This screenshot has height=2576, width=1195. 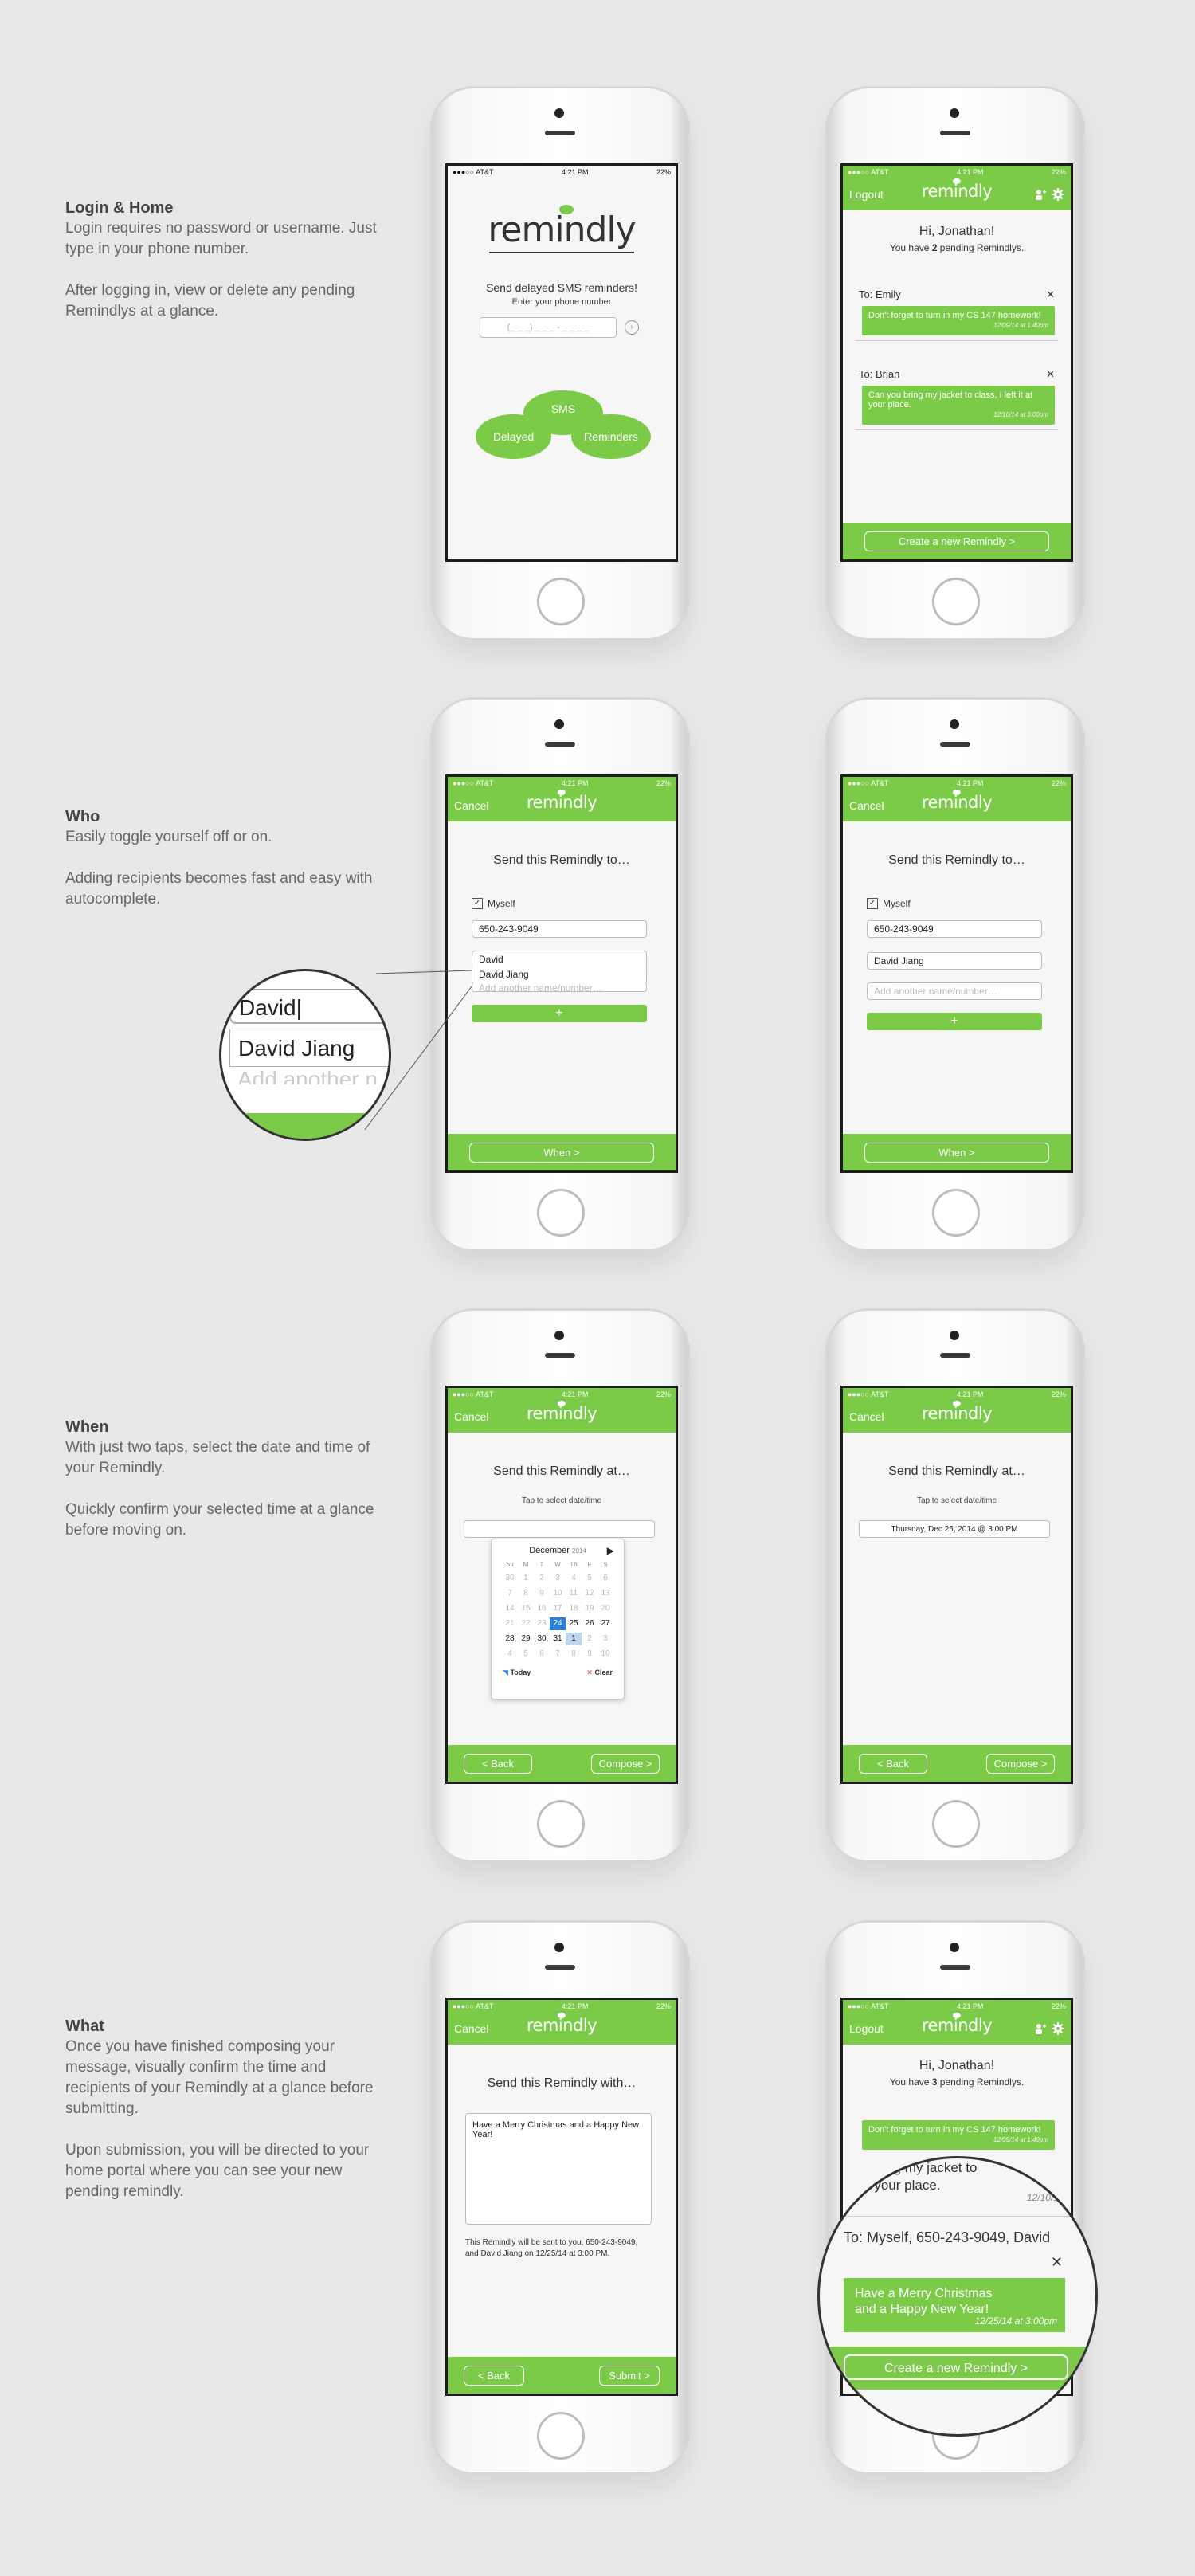 What do you see at coordinates (559, 1529) in the screenshot?
I see `date-field` at bounding box center [559, 1529].